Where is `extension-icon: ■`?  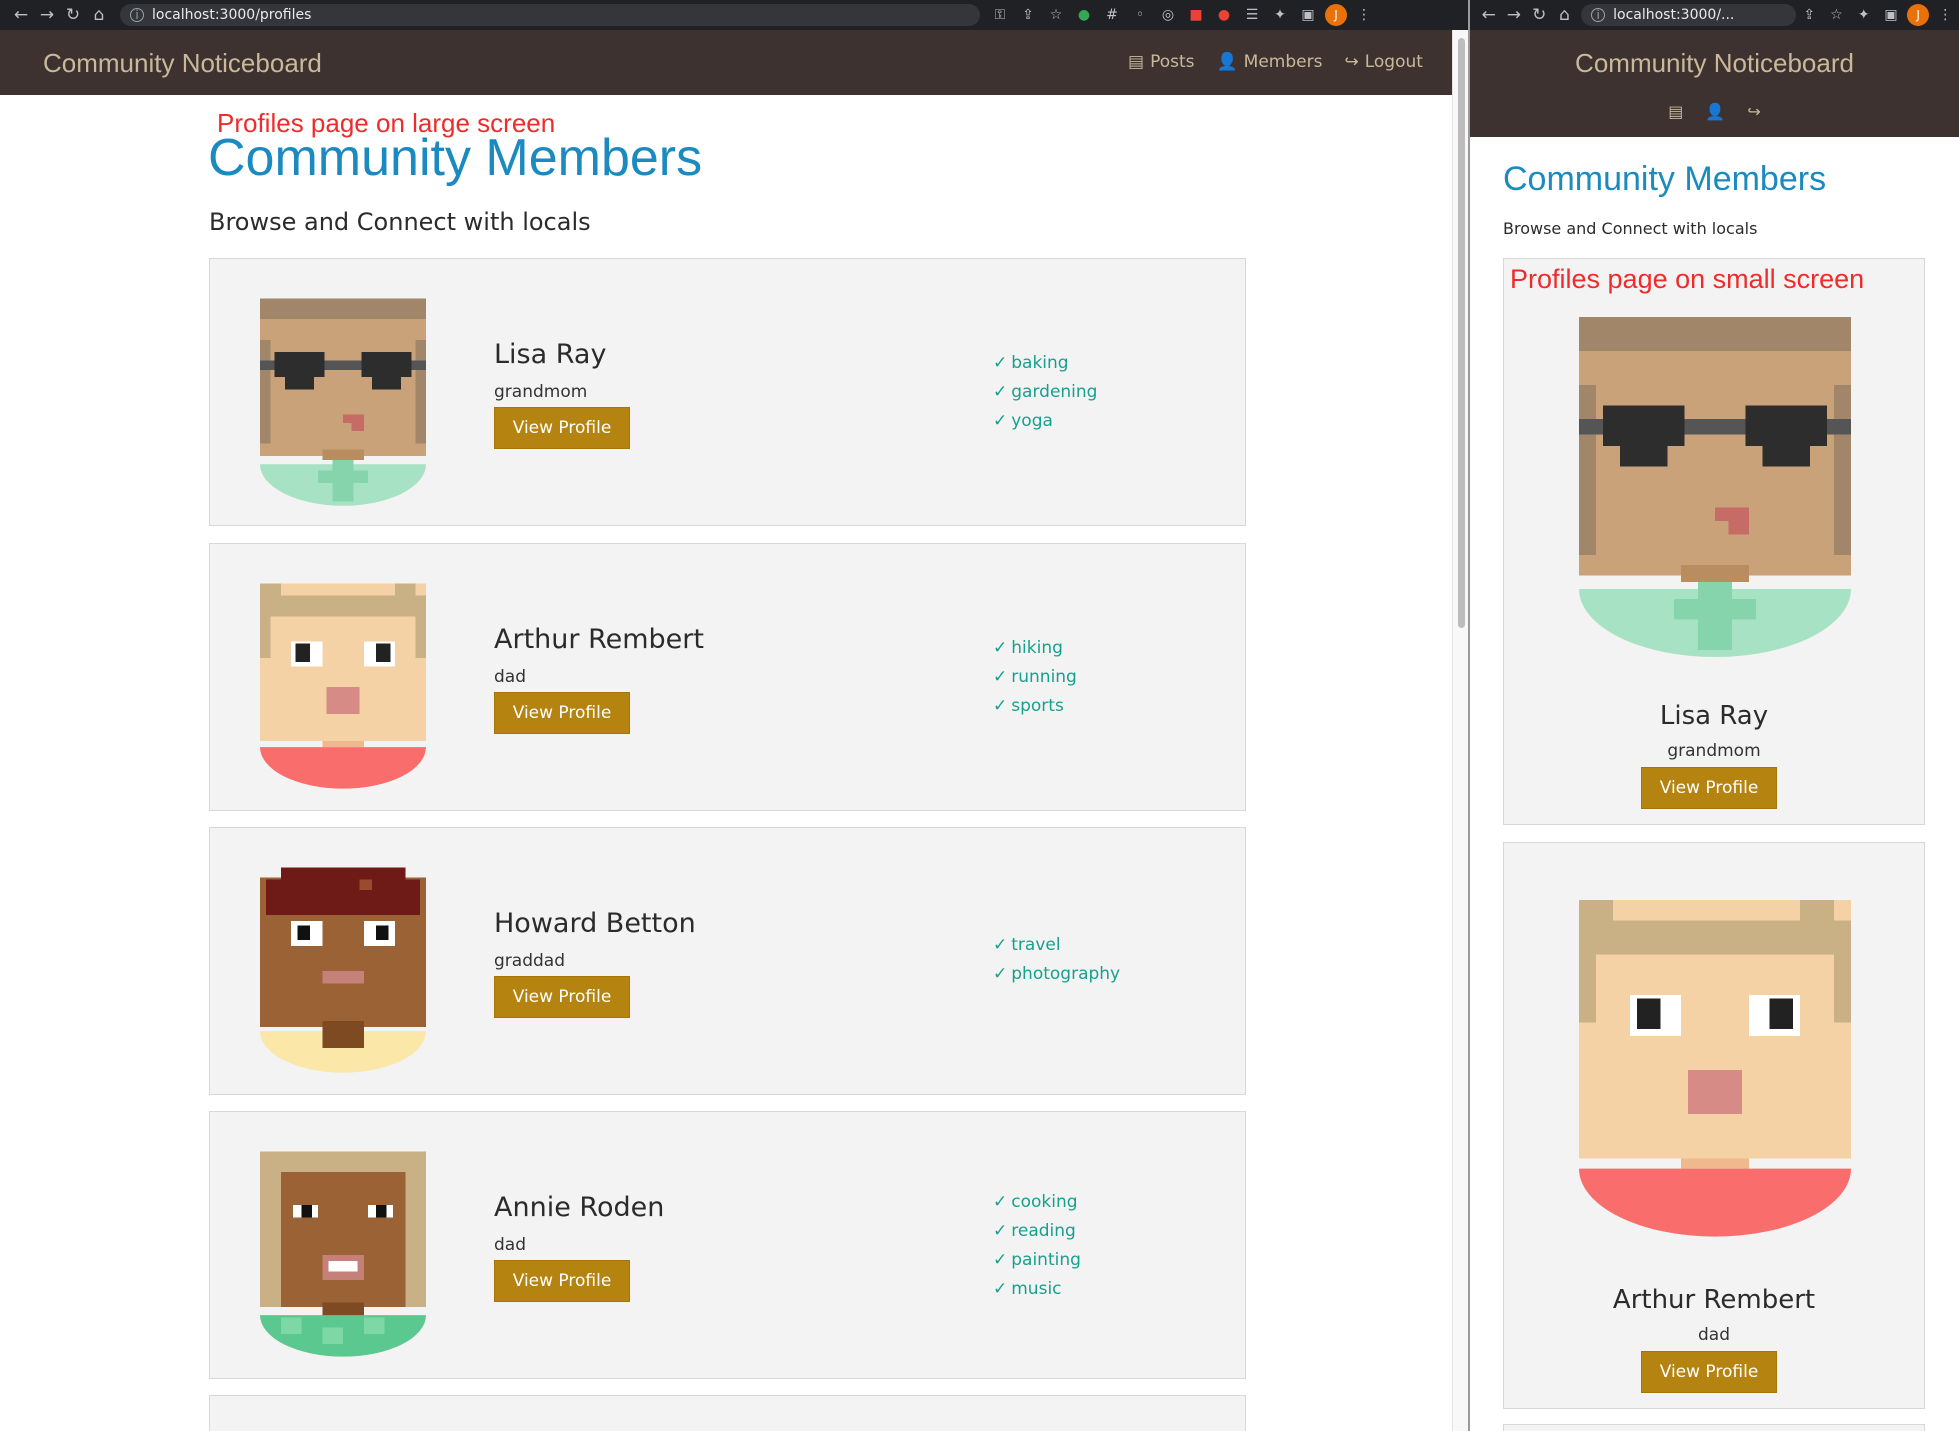
extension-icon: ■ is located at coordinates (1196, 15).